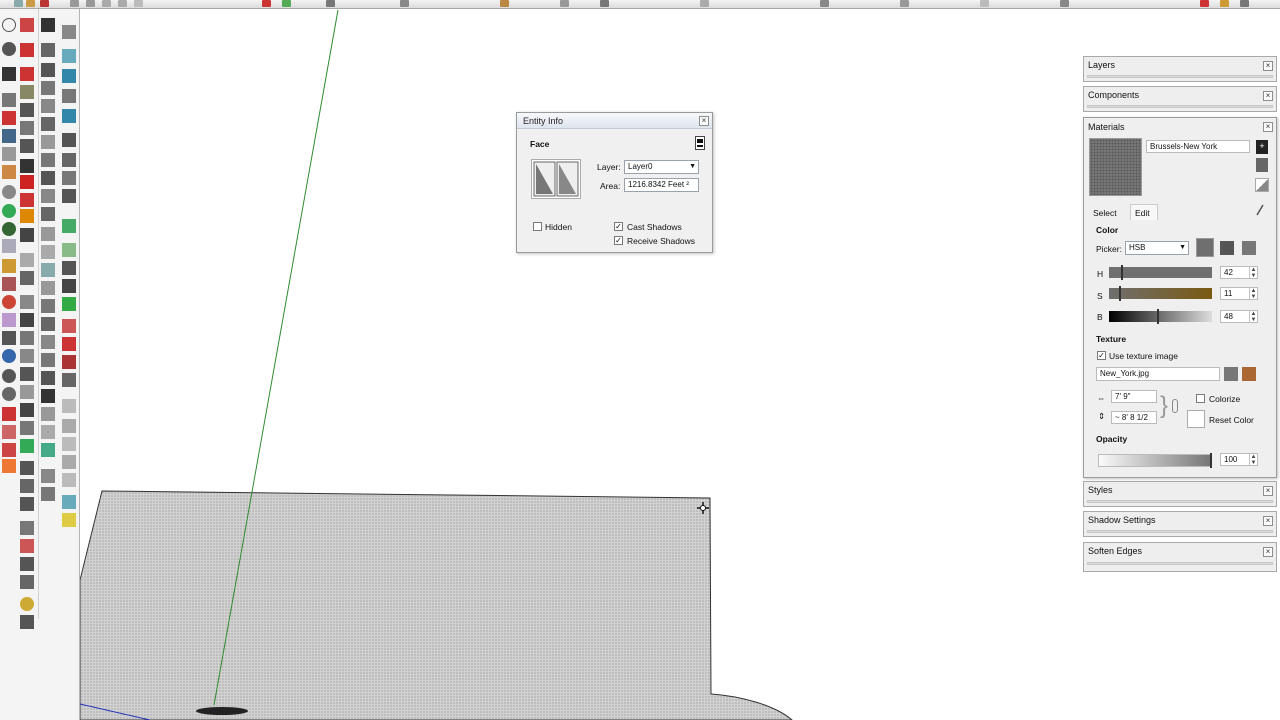 The height and width of the screenshot is (720, 1280). I want to click on opacity-slider, so click(1155, 460).